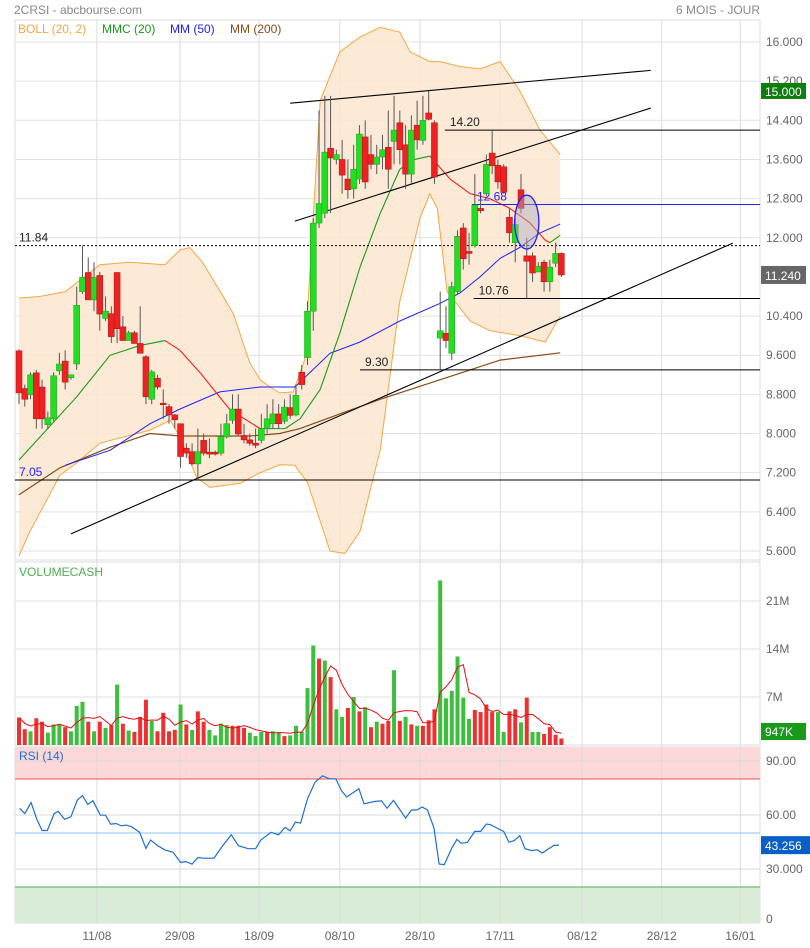  What do you see at coordinates (781, 434) in the screenshot?
I see `price-tick-label: 8.000` at bounding box center [781, 434].